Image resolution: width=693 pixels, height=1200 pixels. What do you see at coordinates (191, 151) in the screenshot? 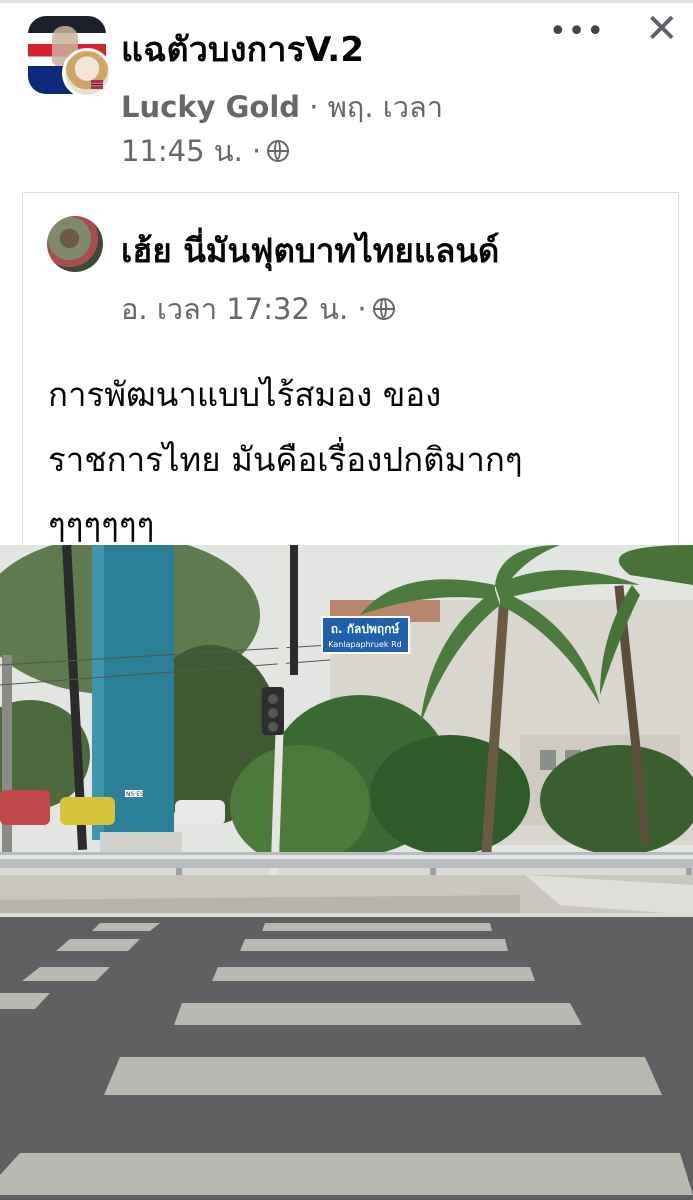
I see `post-time: 11:45 น. ·` at bounding box center [191, 151].